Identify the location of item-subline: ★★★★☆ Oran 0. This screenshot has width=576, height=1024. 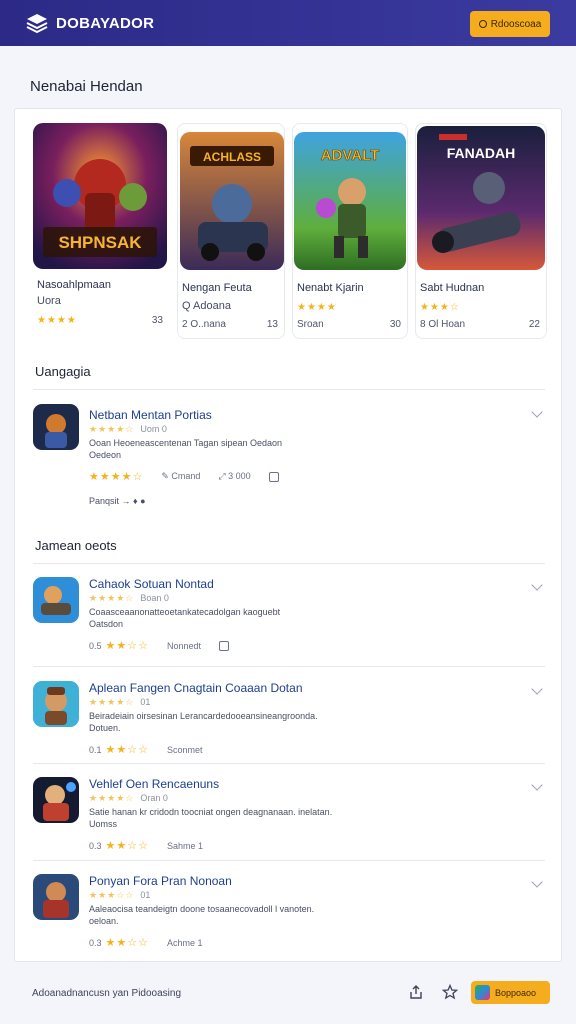
(128, 798).